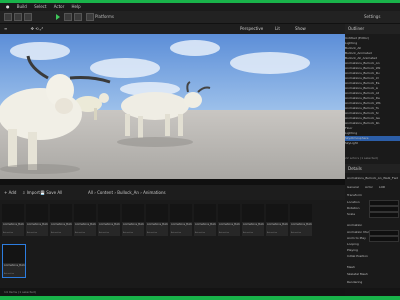  I want to click on play-icon, so click(58, 17).